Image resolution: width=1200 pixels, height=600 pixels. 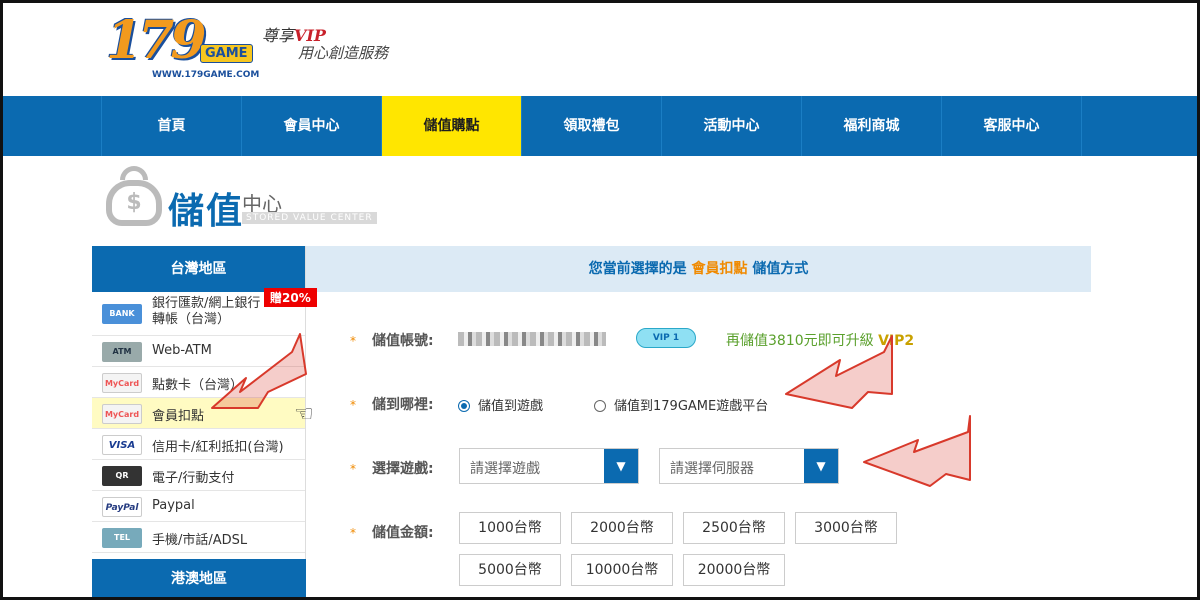 I want to click on page-title-english: STORED VALUE CENTER, so click(x=309, y=218).